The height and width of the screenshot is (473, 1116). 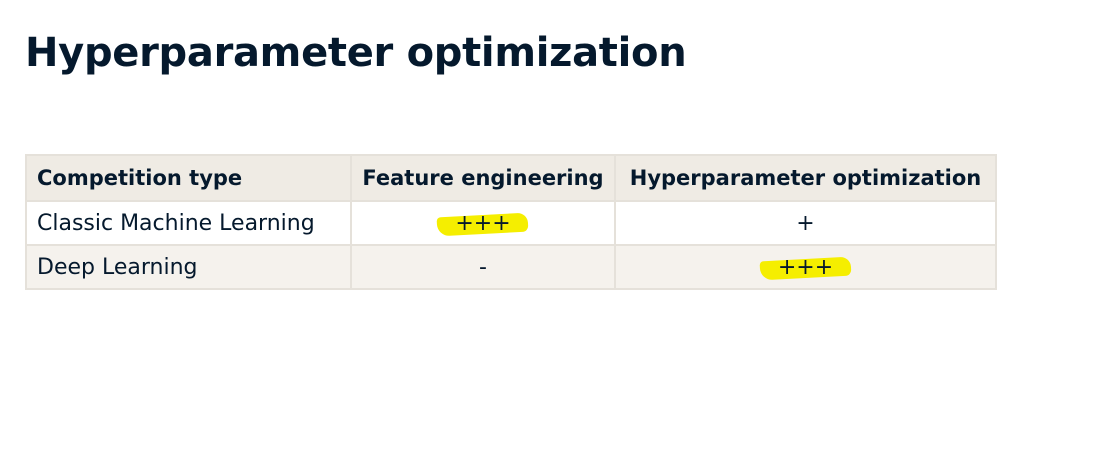 What do you see at coordinates (805, 223) in the screenshot?
I see `hyperparameter-optimization-cell: +` at bounding box center [805, 223].